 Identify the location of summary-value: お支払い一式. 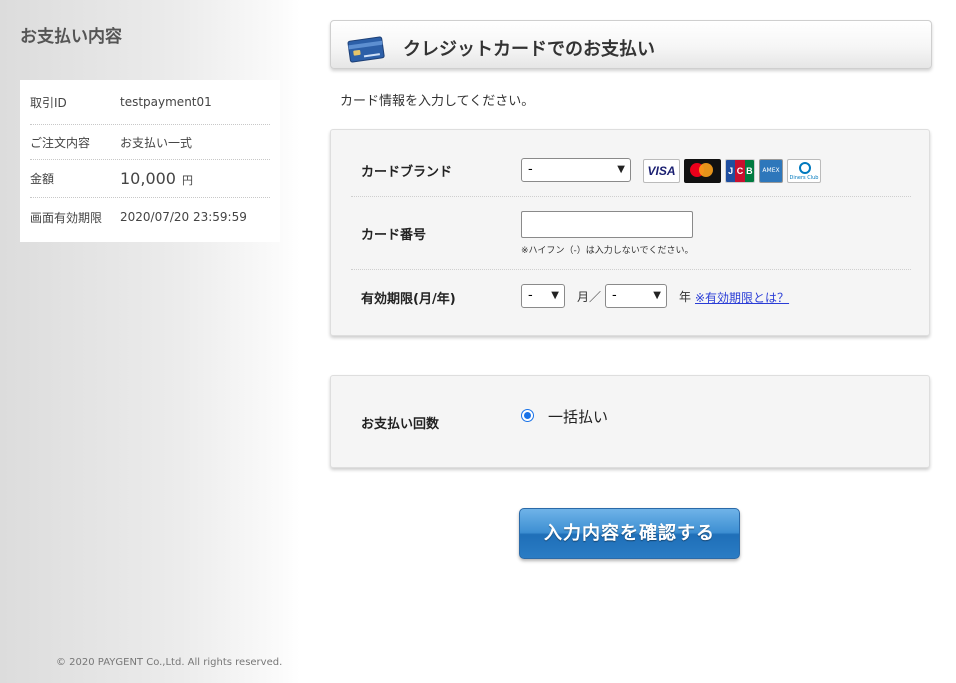
(156, 142).